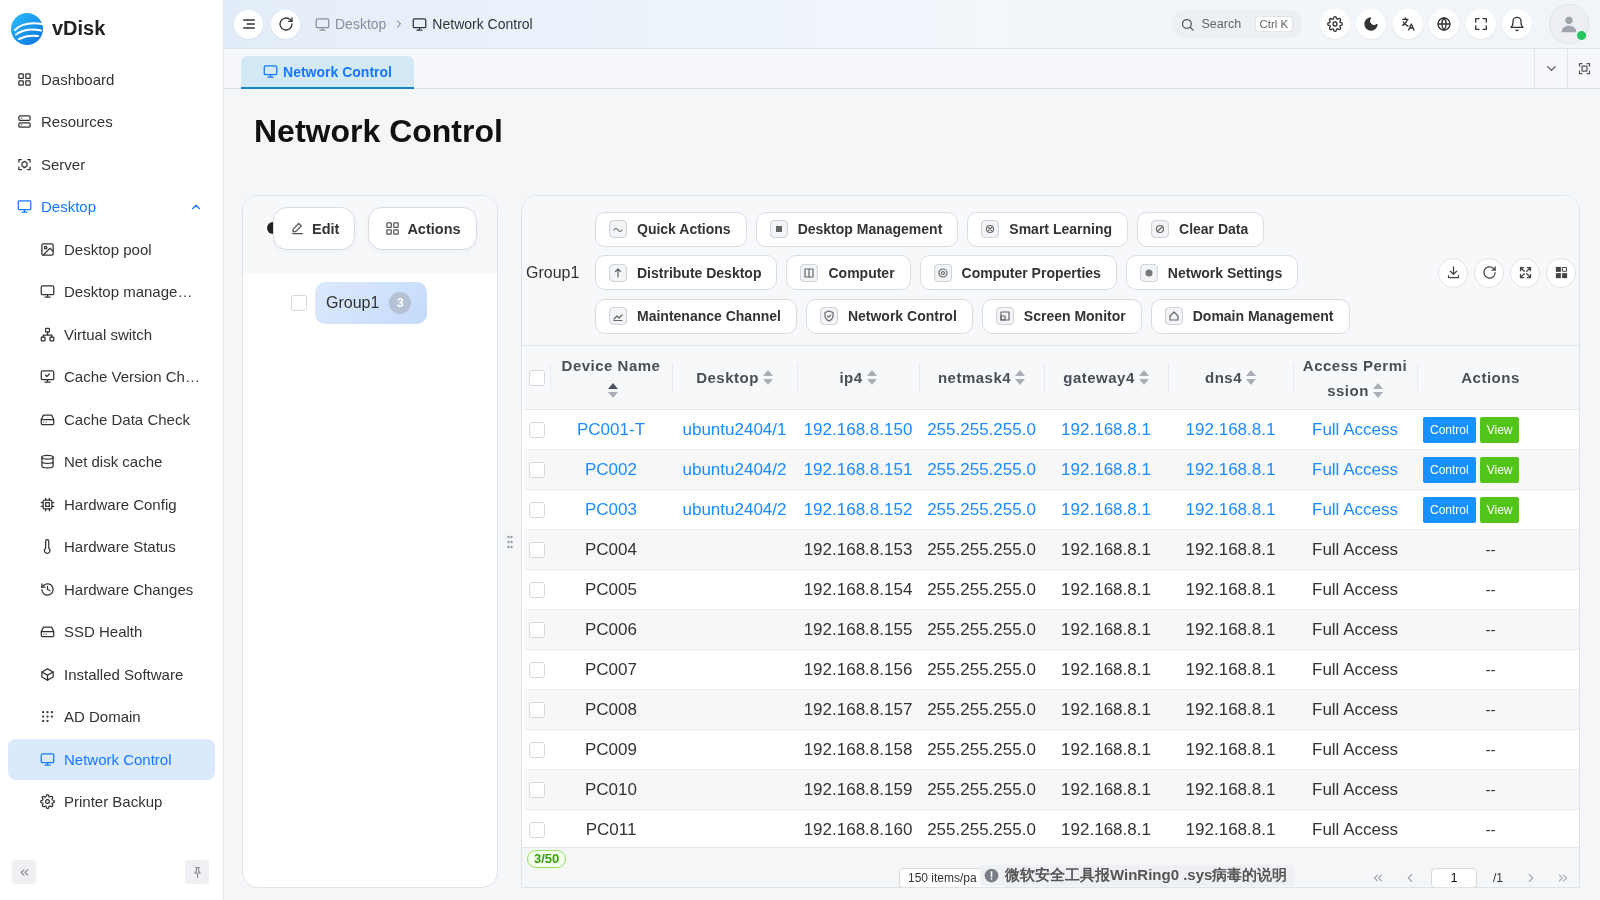  What do you see at coordinates (1334, 24) in the screenshot?
I see `settings-button` at bounding box center [1334, 24].